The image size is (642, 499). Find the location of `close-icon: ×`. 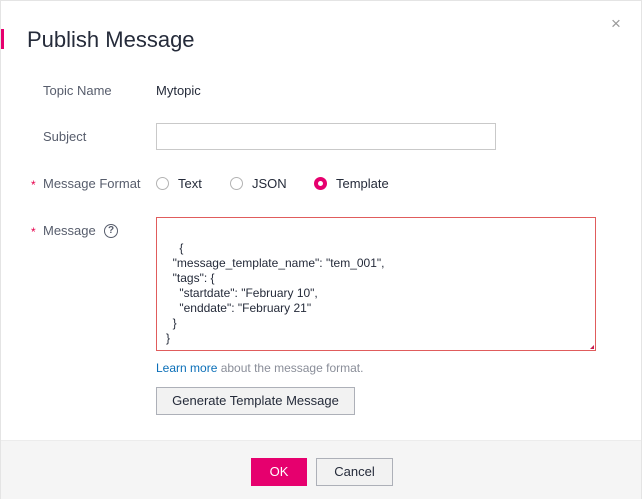

close-icon: × is located at coordinates (616, 23).